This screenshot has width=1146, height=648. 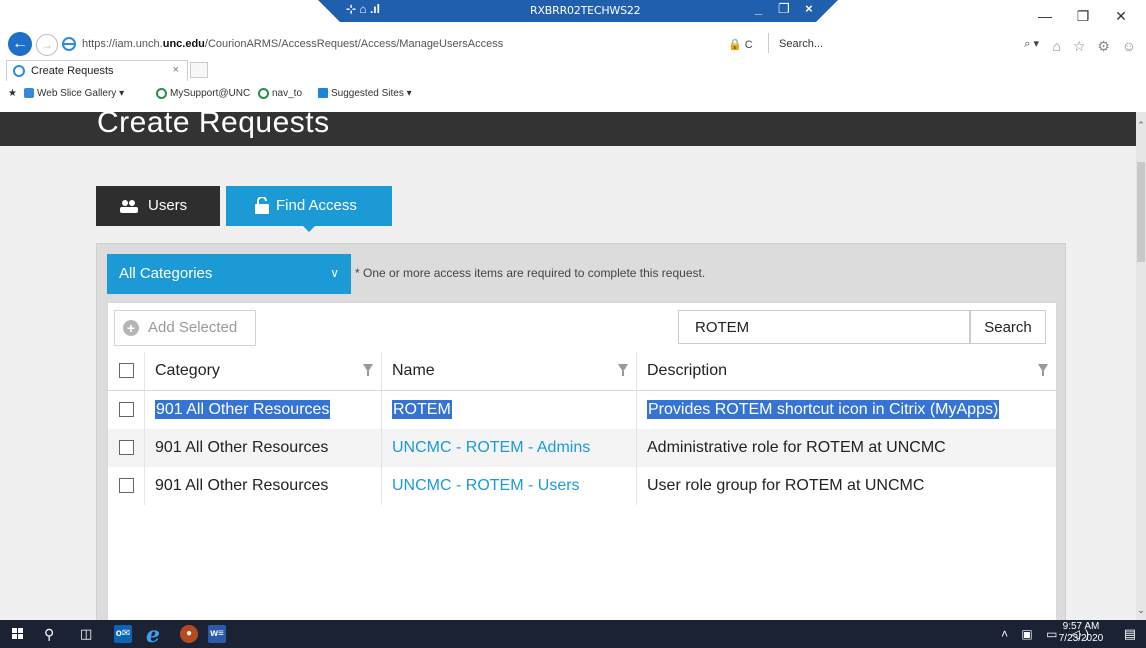 What do you see at coordinates (242, 485) in the screenshot?
I see `category-text: 901 All Other Resources` at bounding box center [242, 485].